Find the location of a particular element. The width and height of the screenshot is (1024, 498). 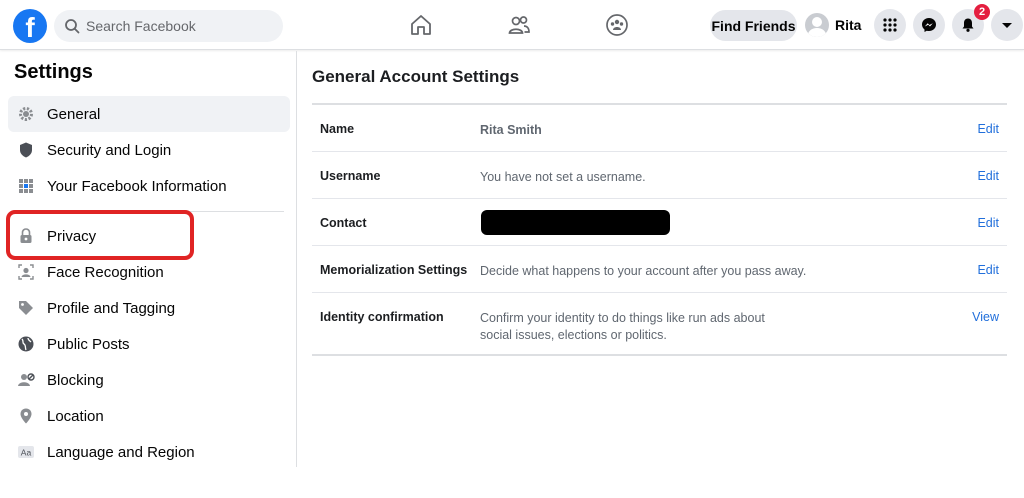

caret-down-icon is located at coordinates (1007, 25).